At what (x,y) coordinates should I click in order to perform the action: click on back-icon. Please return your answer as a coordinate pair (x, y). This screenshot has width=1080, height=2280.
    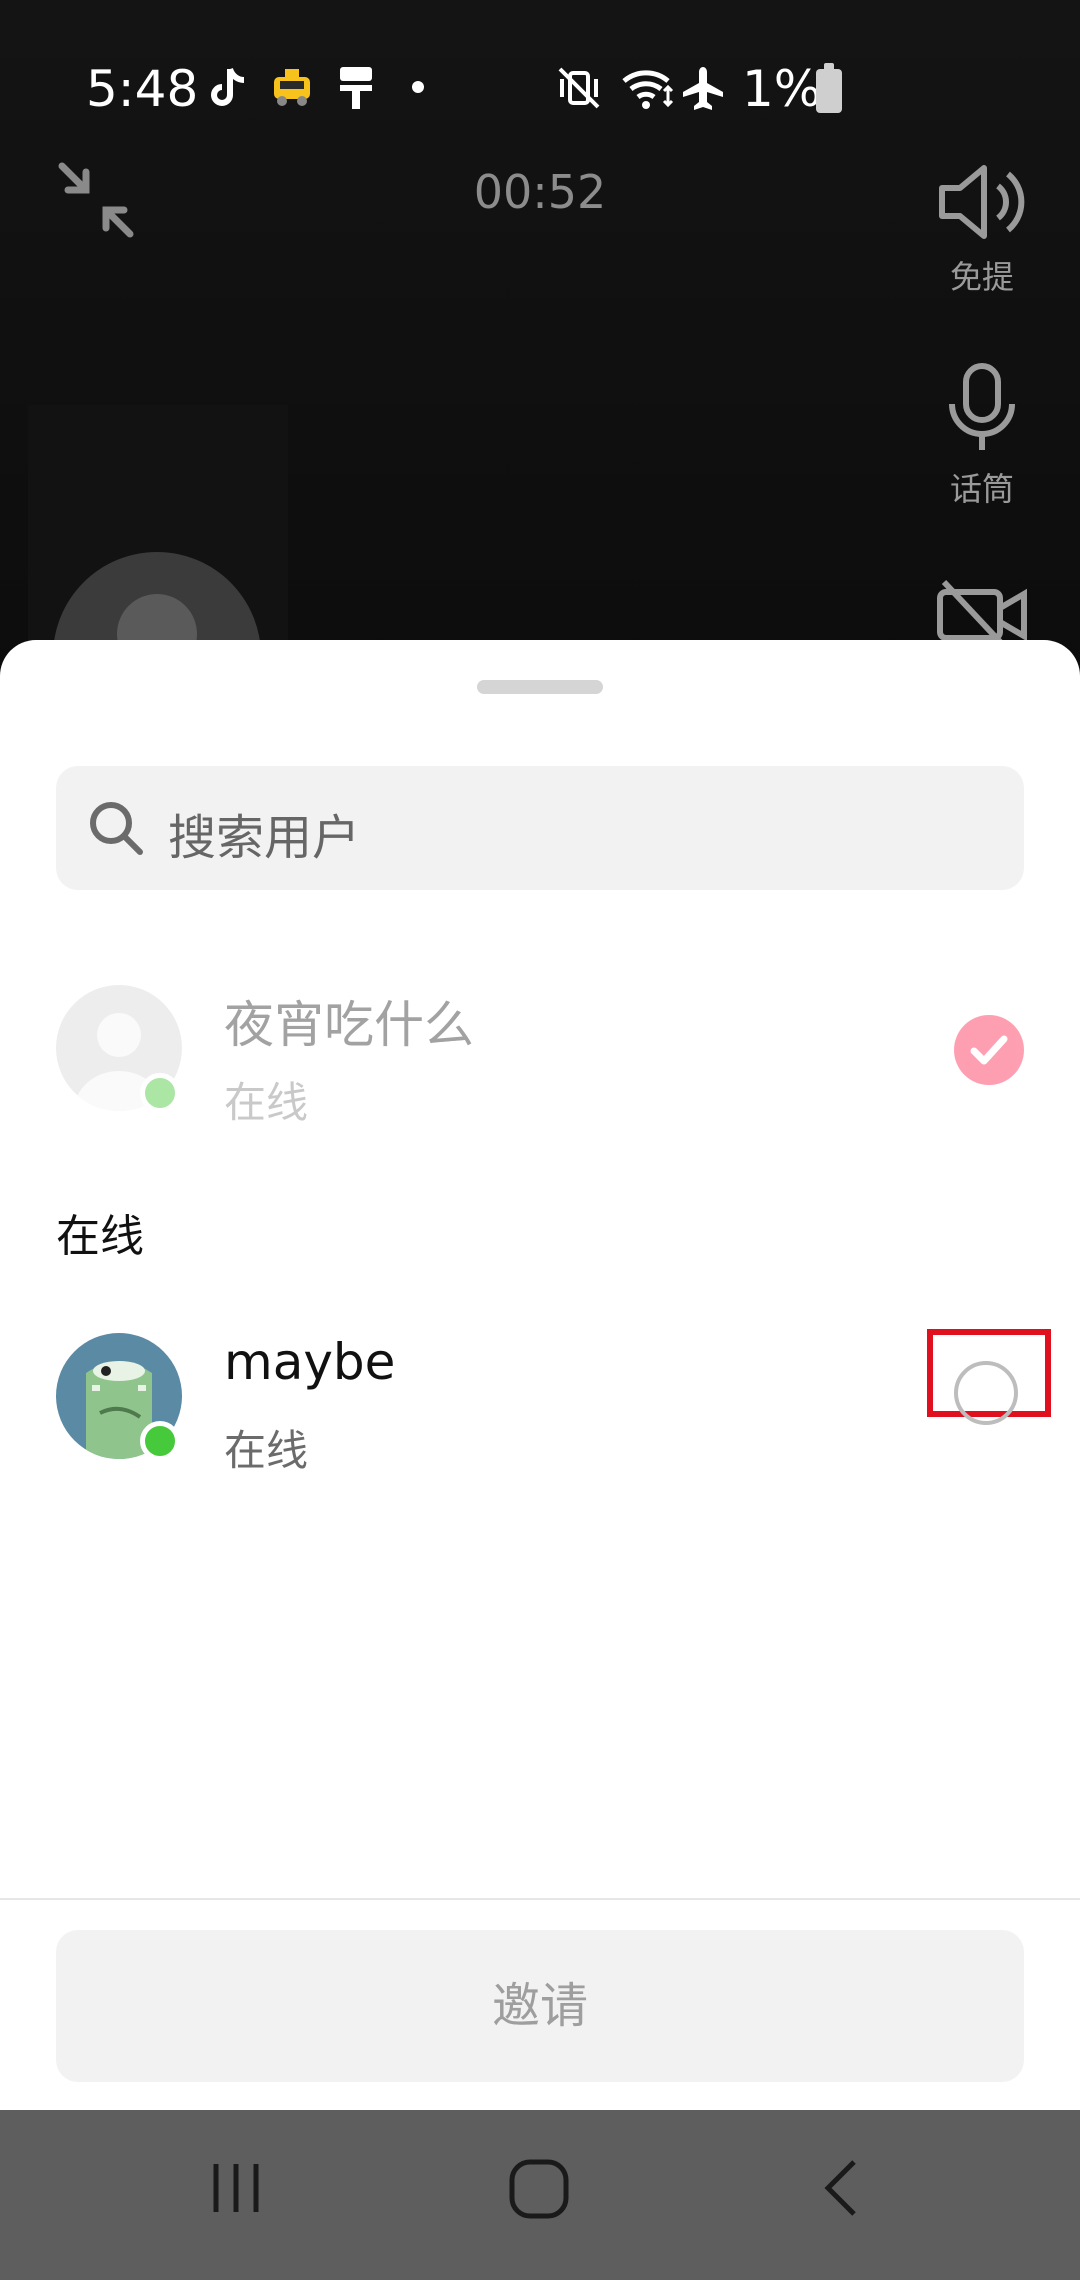
    Looking at the image, I should click on (842, 2188).